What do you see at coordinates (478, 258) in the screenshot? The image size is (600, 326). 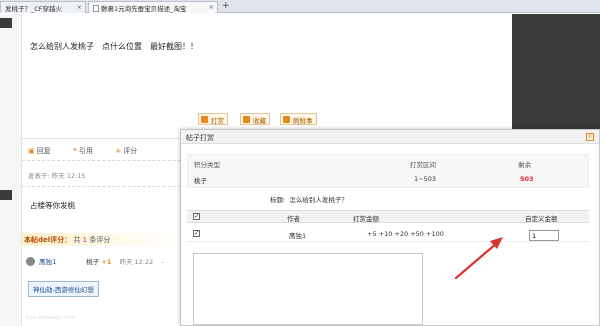 I see `annotation-arrow` at bounding box center [478, 258].